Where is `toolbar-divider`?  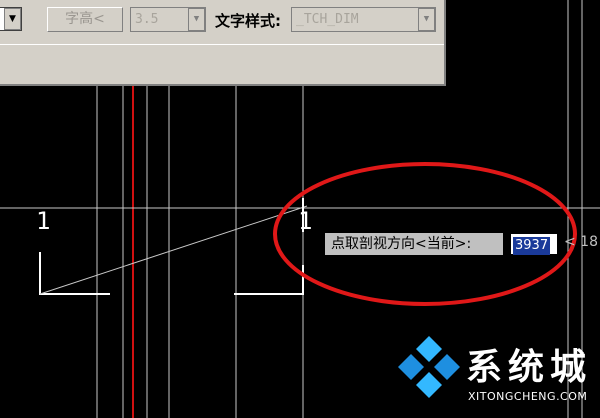 toolbar-divider is located at coordinates (222, 44).